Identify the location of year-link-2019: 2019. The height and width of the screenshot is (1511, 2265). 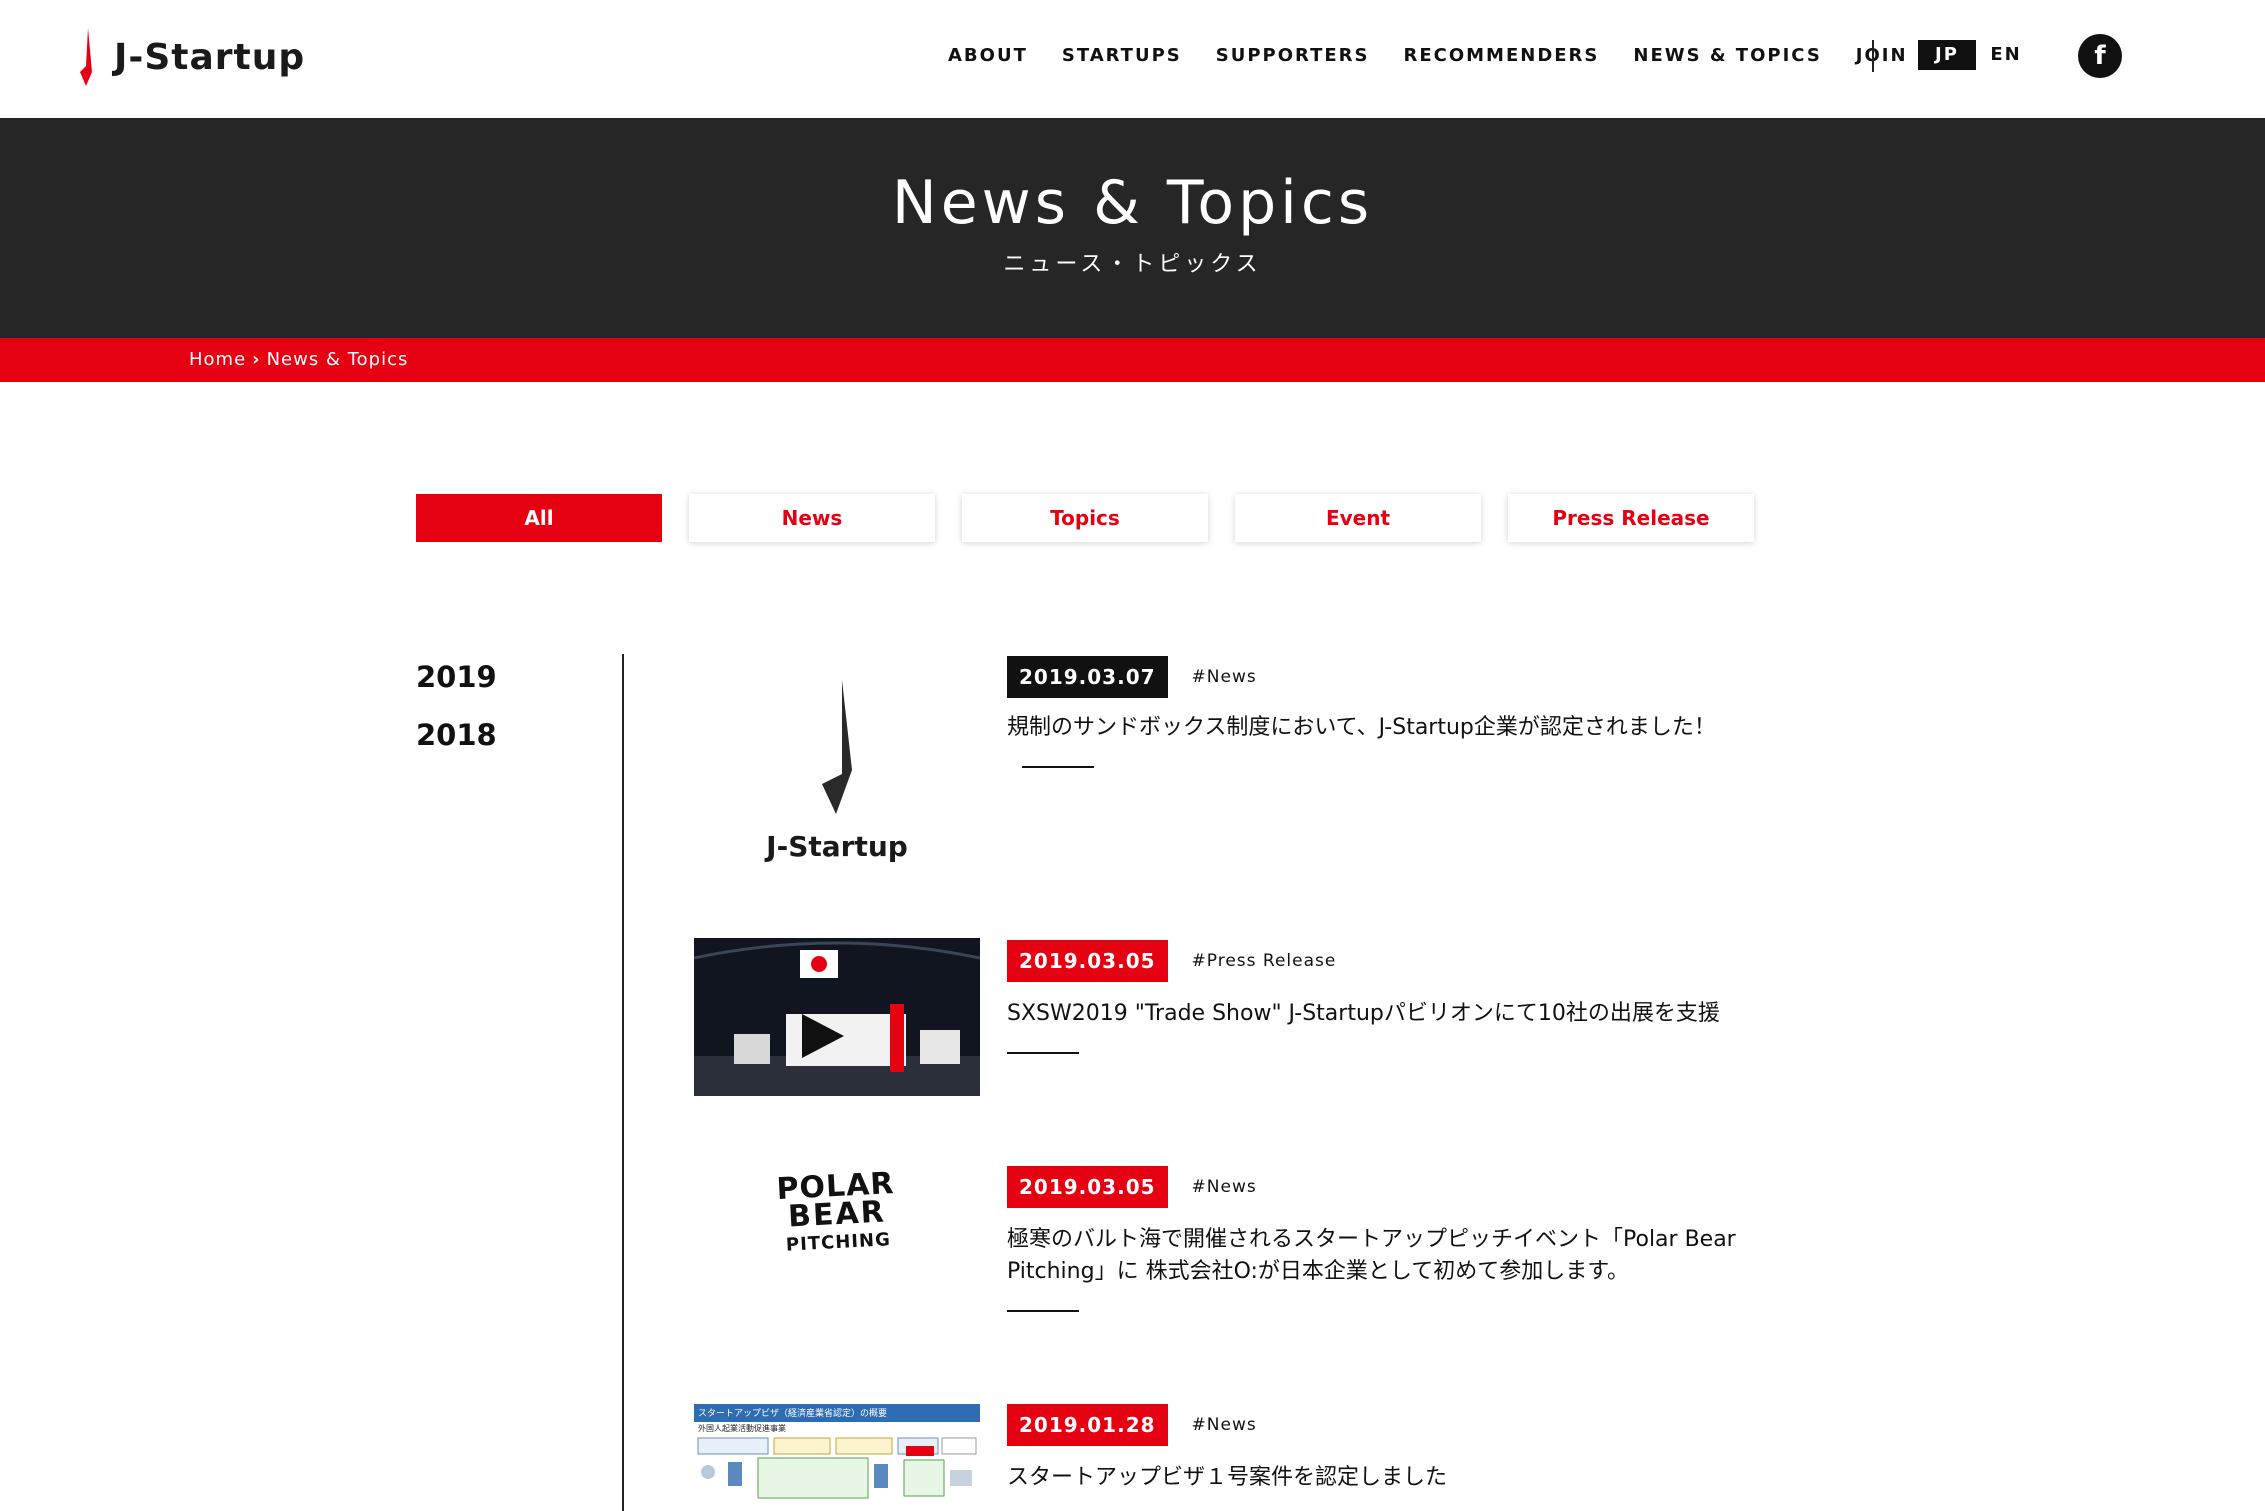
(456, 677).